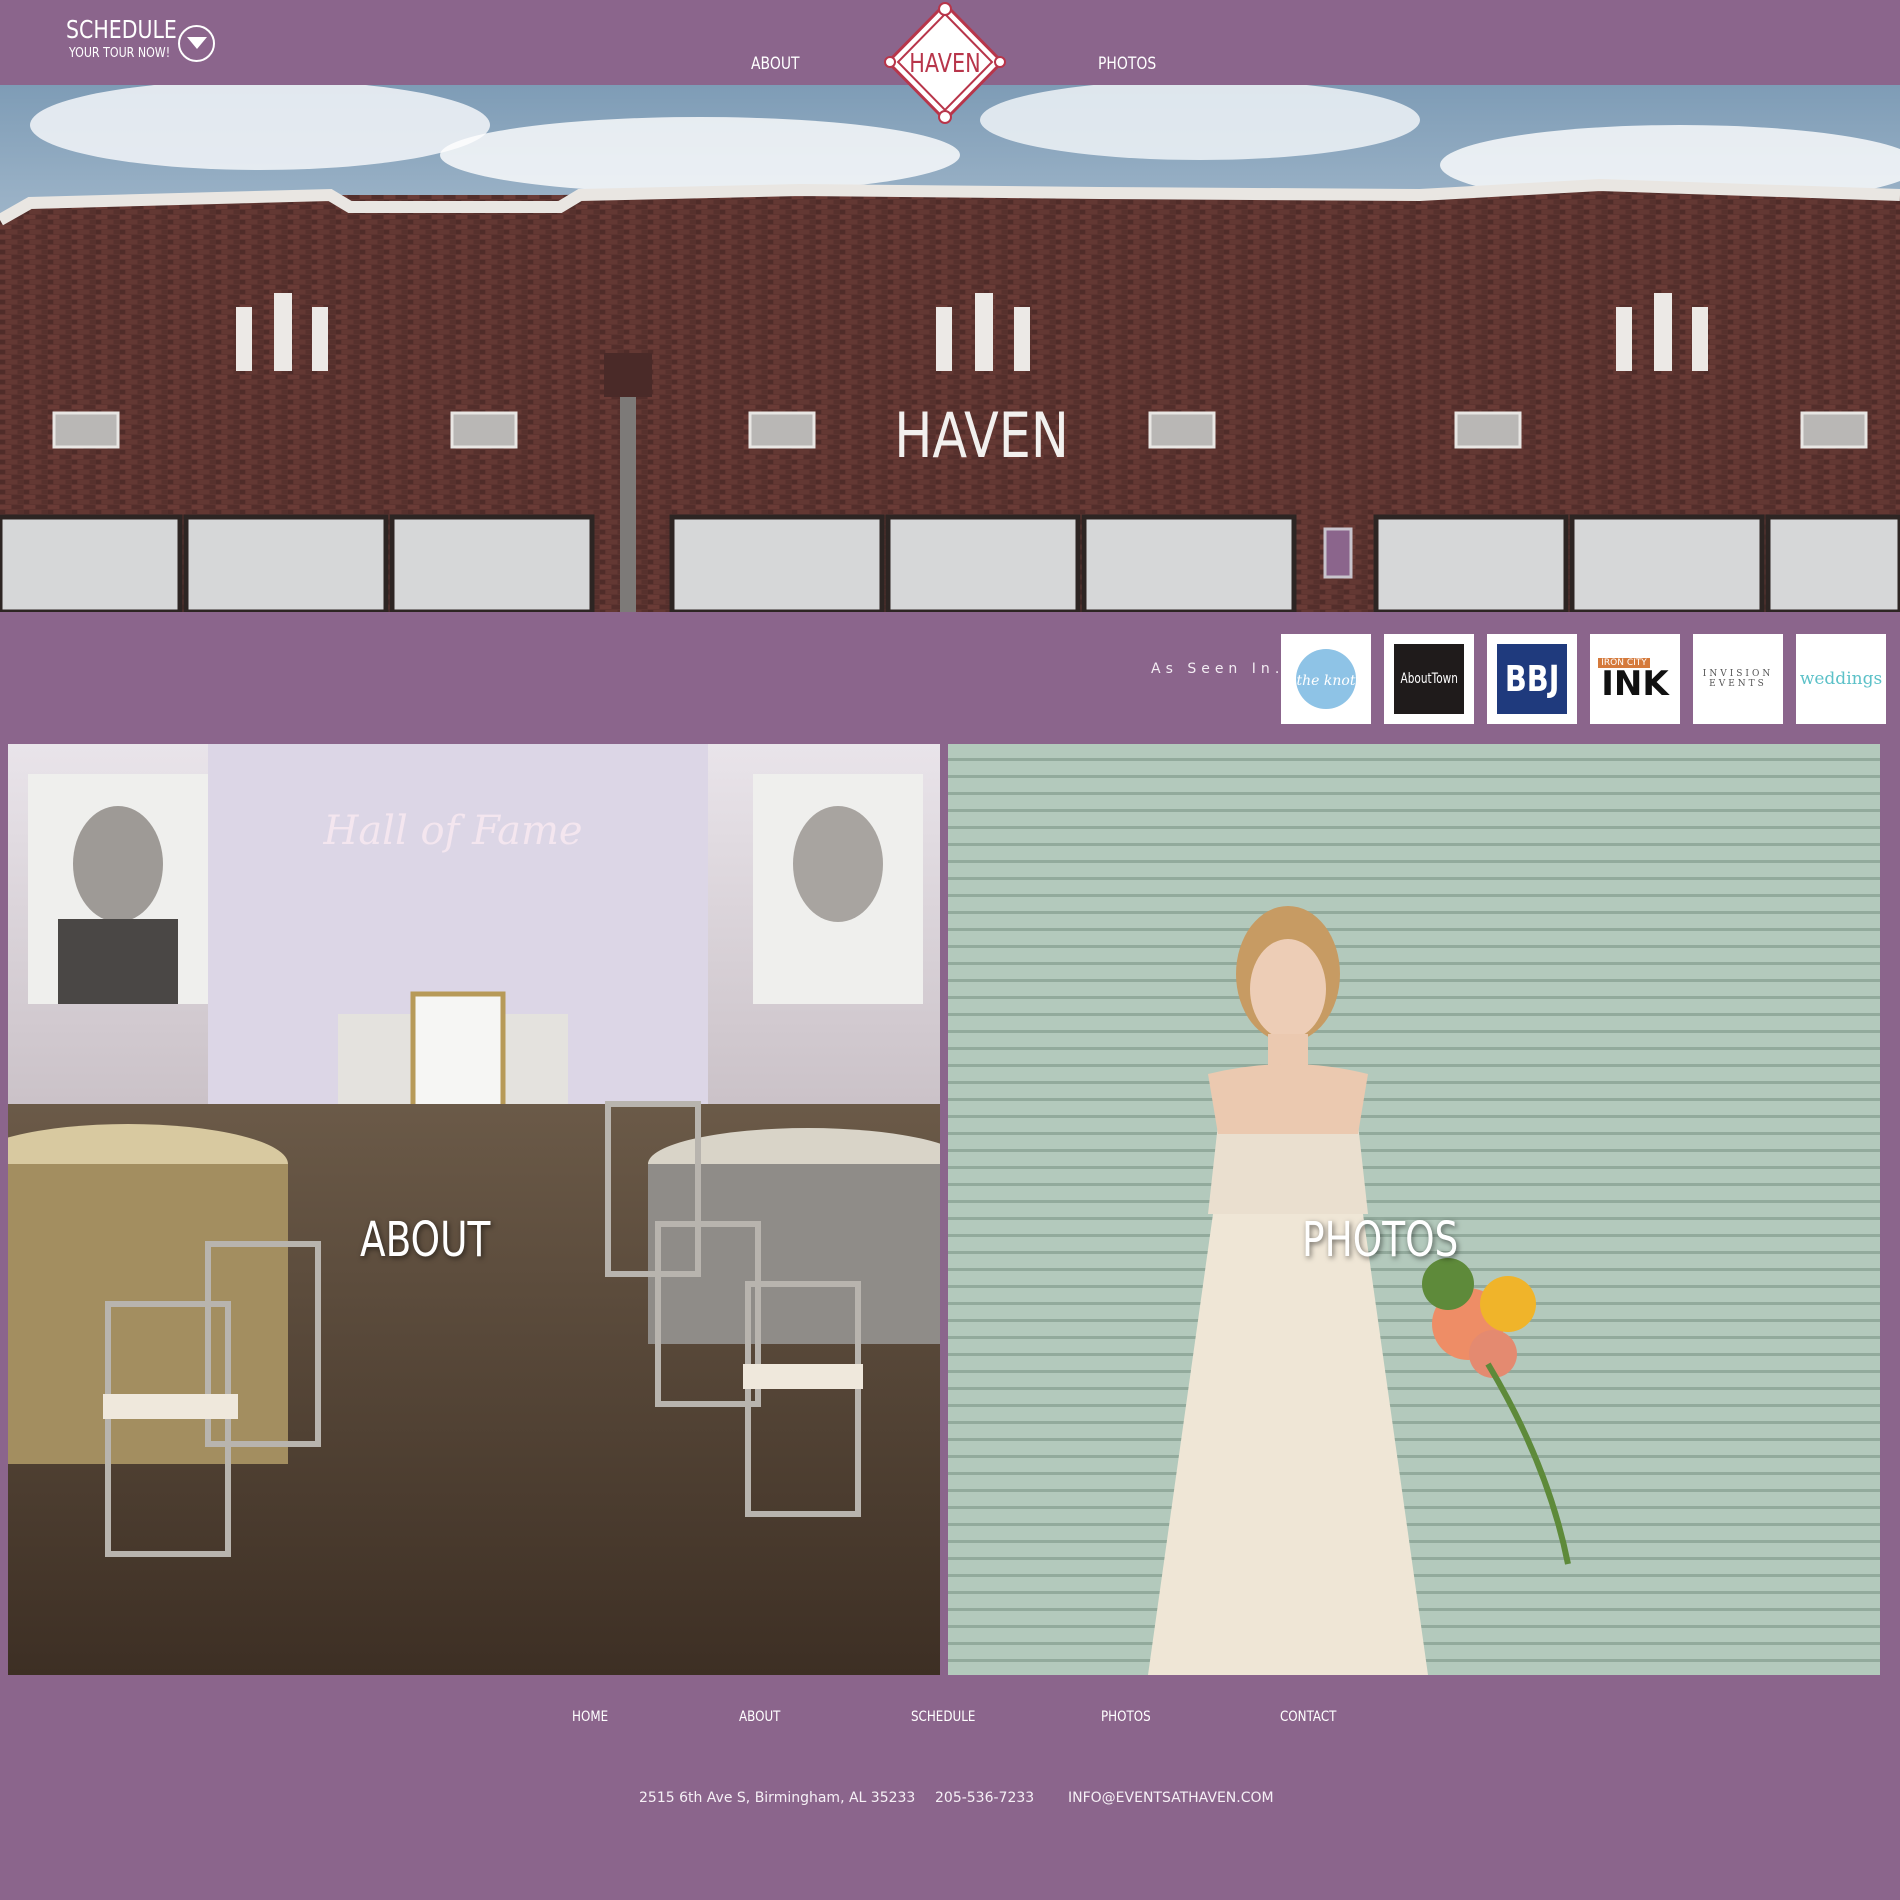 The width and height of the screenshot is (1900, 1900). What do you see at coordinates (1635, 684) in the screenshot?
I see `ink-text: INK` at bounding box center [1635, 684].